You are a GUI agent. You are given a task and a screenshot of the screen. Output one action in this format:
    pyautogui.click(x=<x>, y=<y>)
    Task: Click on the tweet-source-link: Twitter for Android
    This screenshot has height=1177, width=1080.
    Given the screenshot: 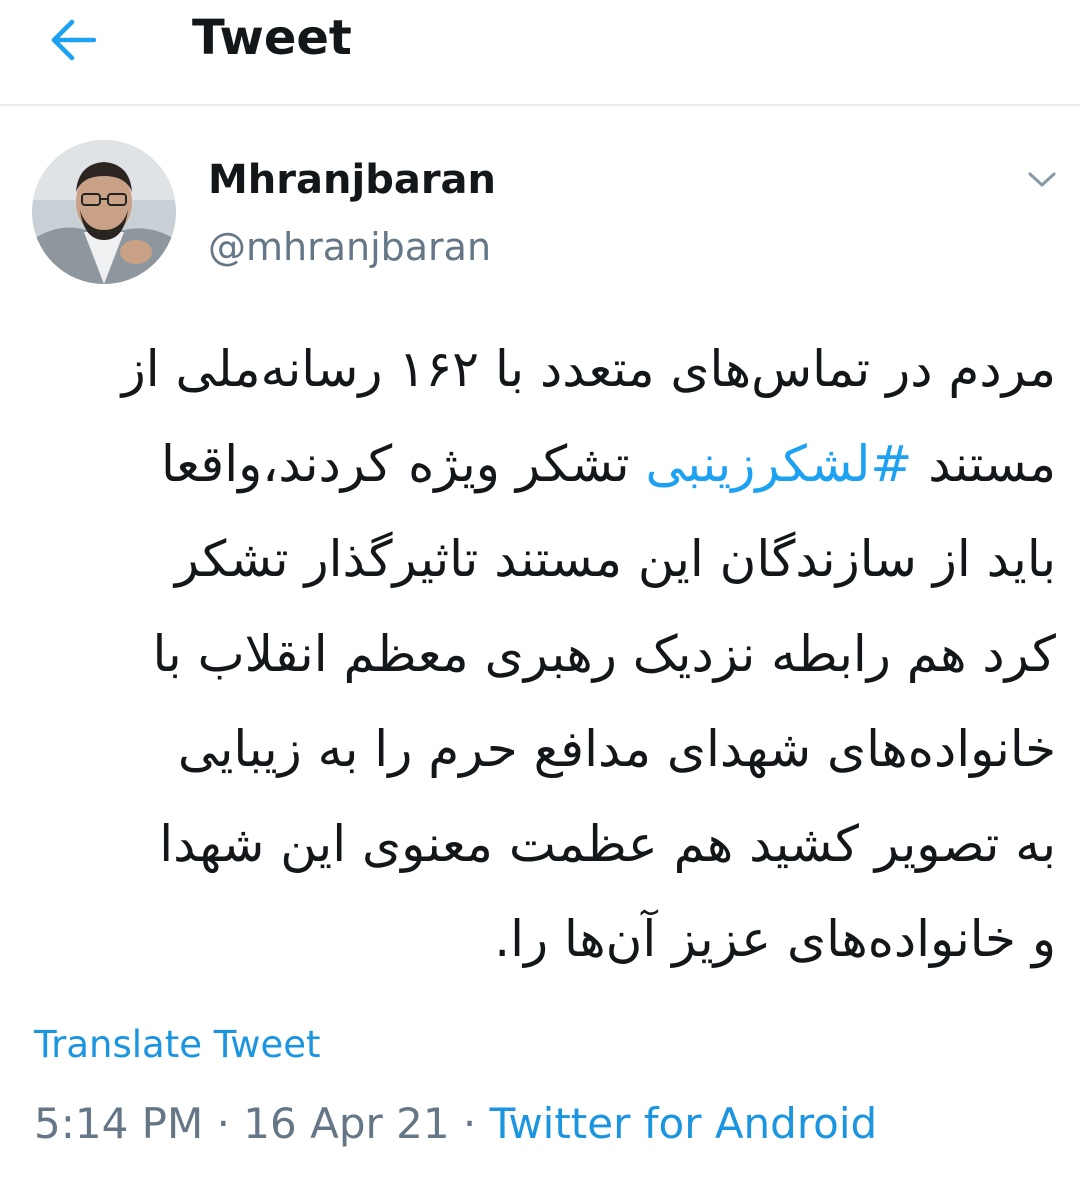 What is the action you would take?
    pyautogui.click(x=684, y=1123)
    